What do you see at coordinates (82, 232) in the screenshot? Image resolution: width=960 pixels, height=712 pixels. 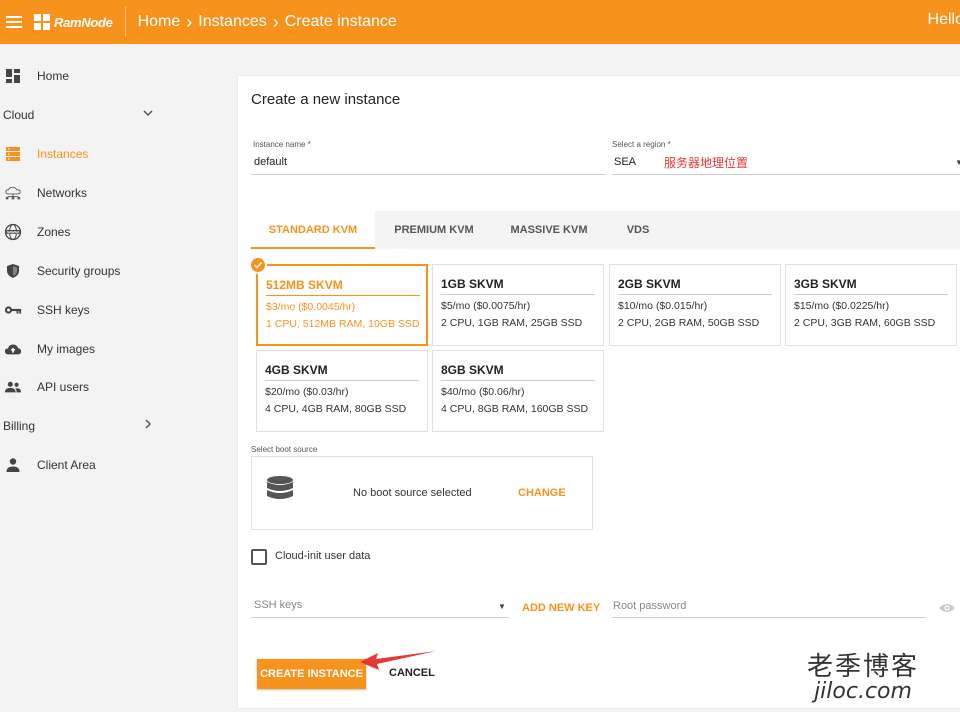 I see `sidebar-item-zones: WWW Zones` at bounding box center [82, 232].